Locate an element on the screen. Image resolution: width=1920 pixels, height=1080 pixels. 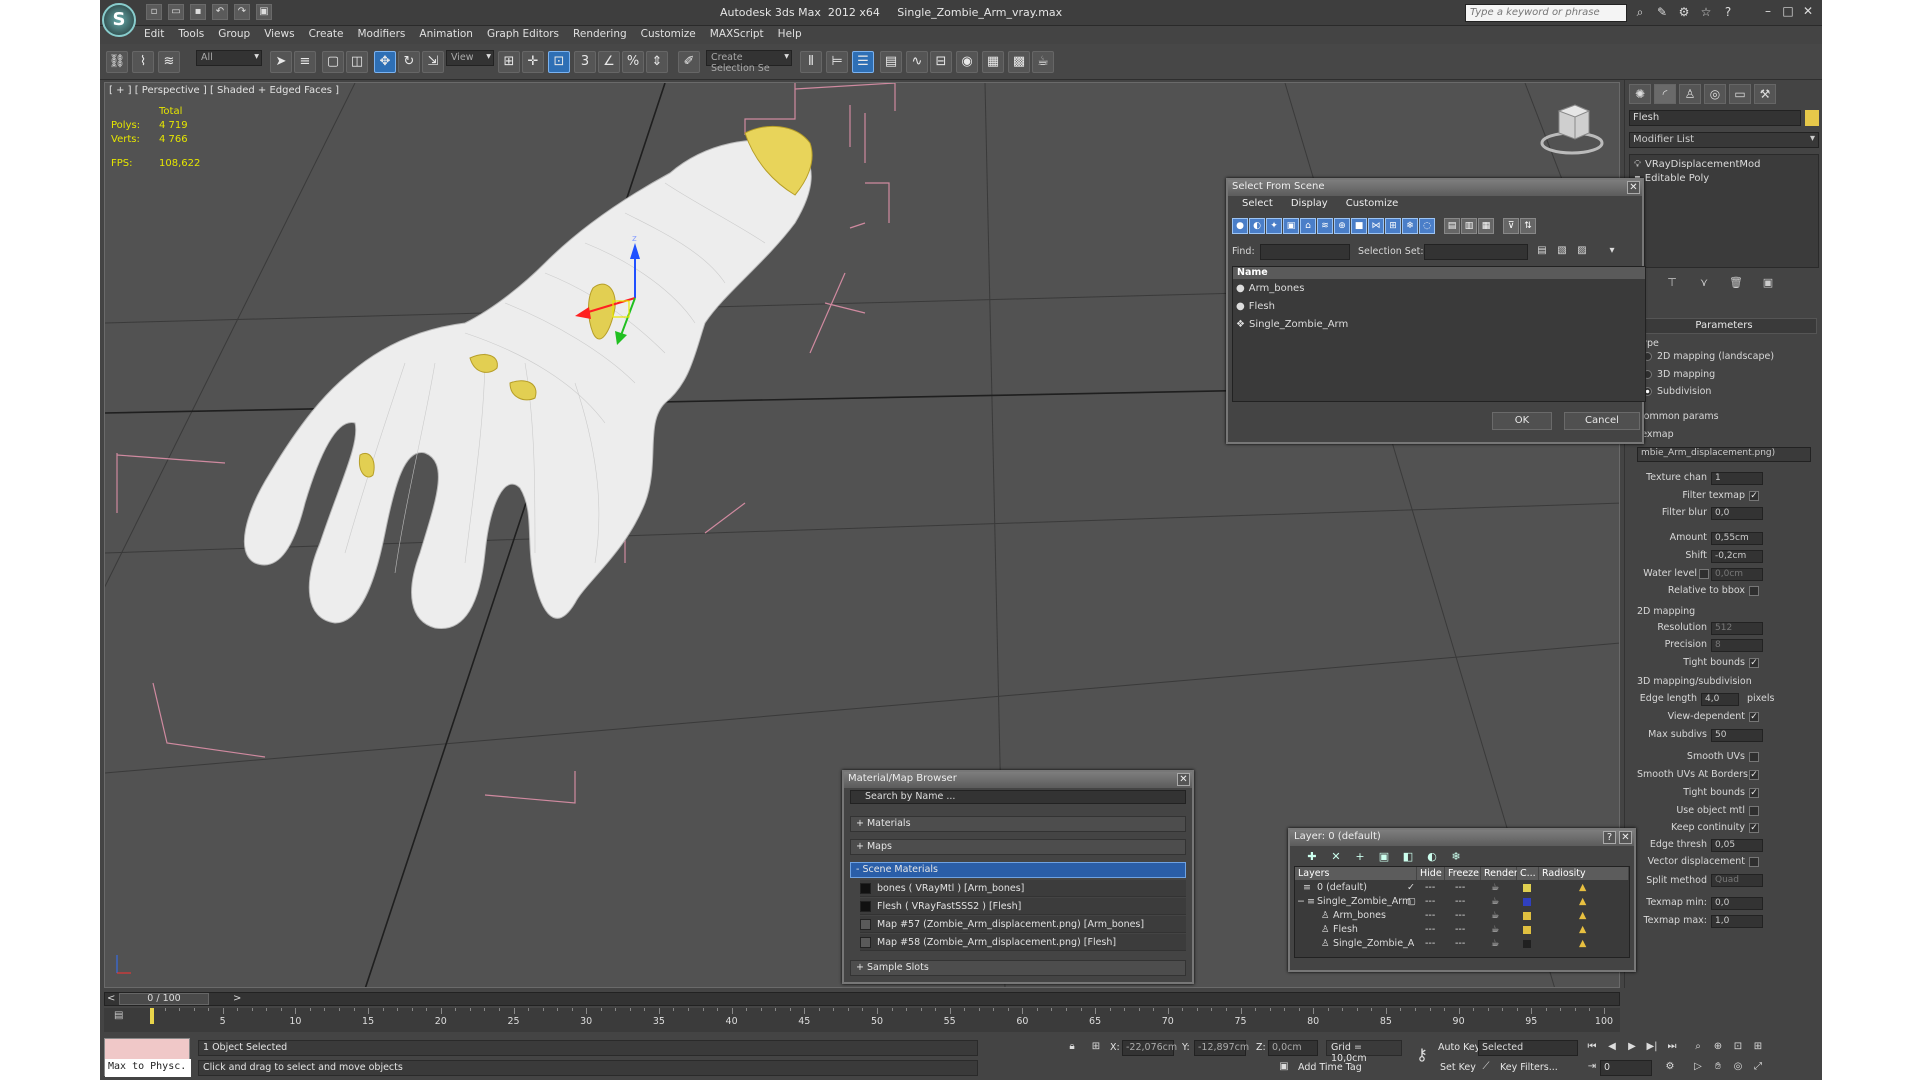
pan-view-icon: ✋︎ is located at coordinates (1718, 1067).